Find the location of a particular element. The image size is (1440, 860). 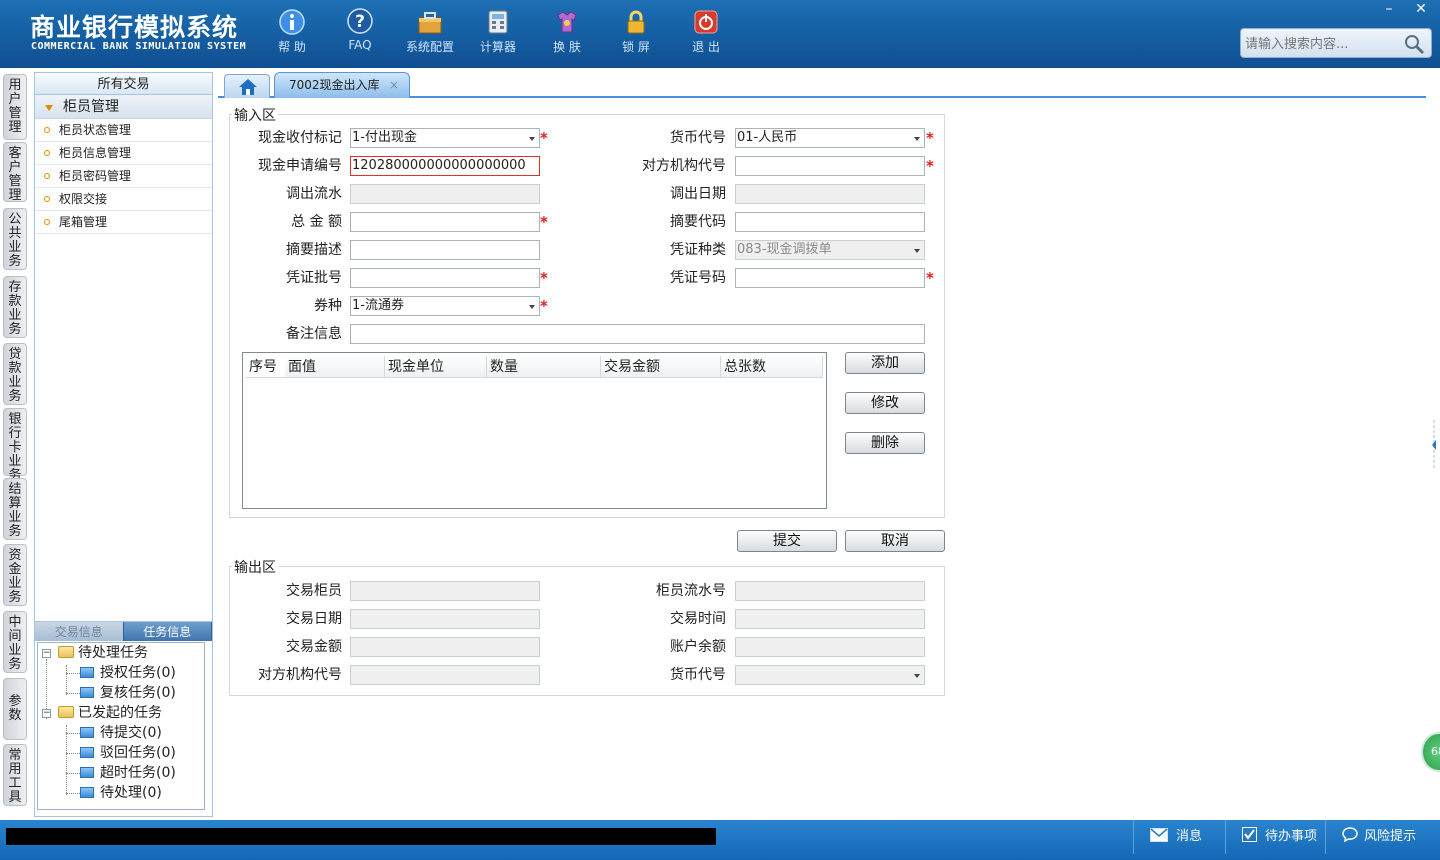

vtab-customer-management: 客户管理 is located at coordinates (15, 172).